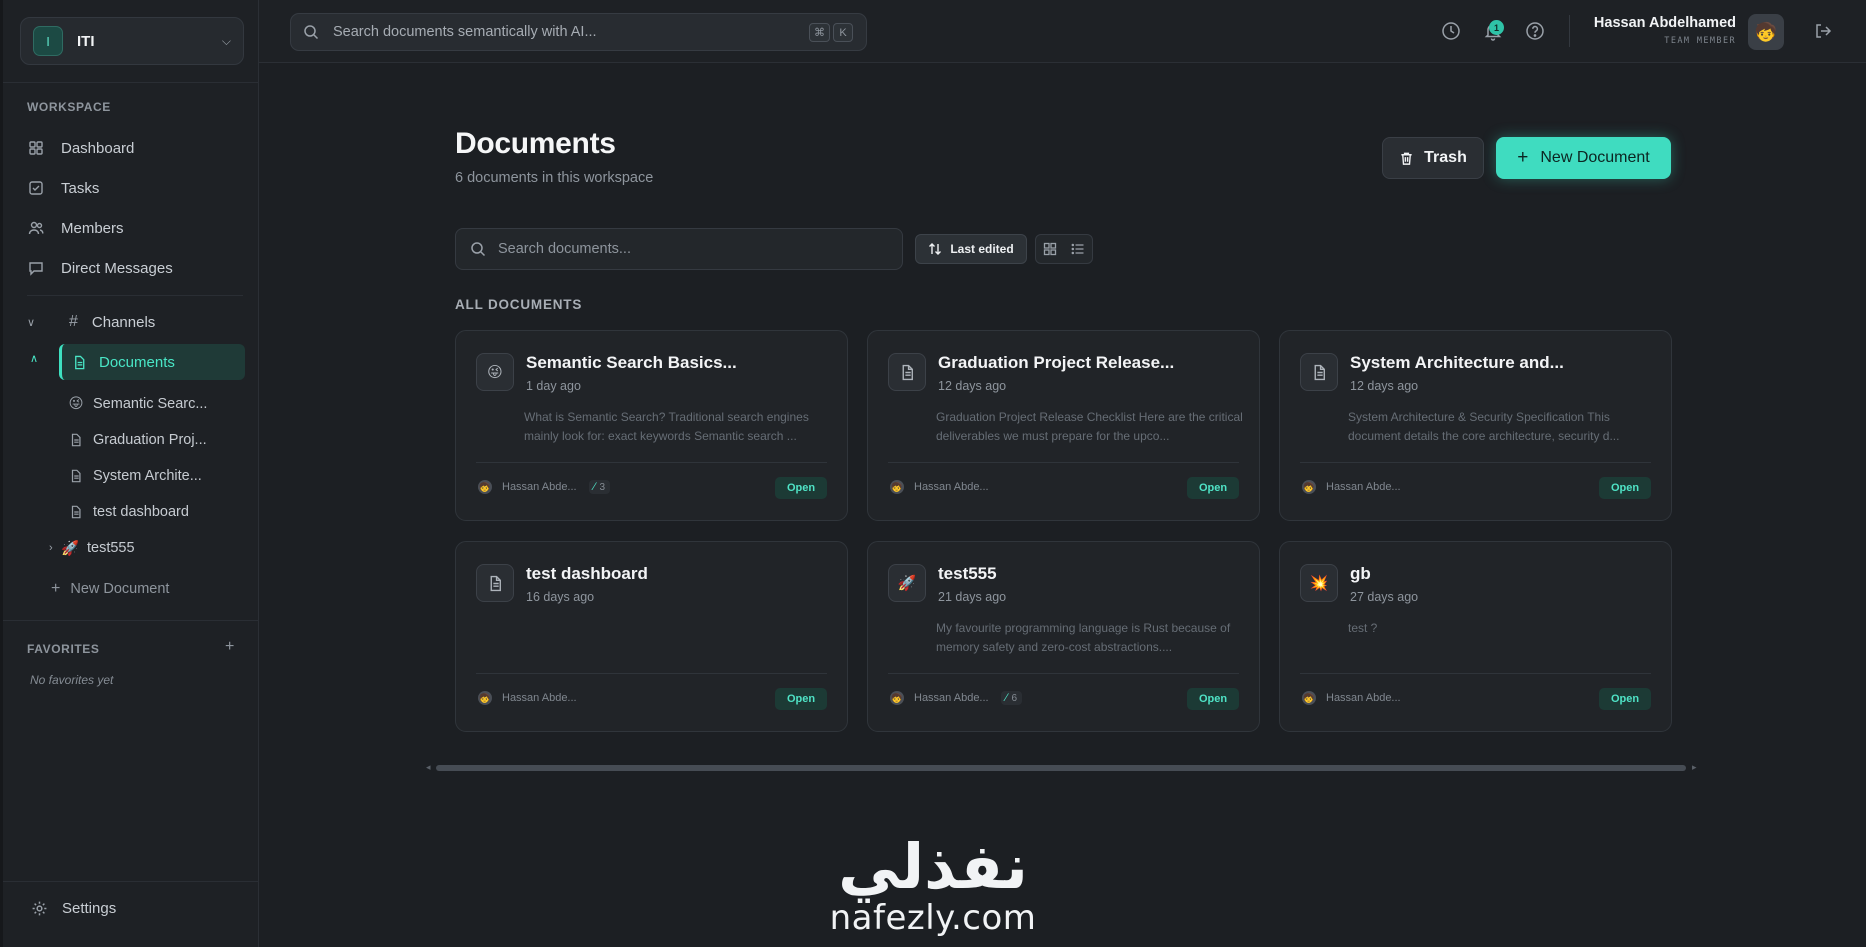 Image resolution: width=1866 pixels, height=947 pixels. I want to click on new-document-label: New Document, so click(1595, 157).